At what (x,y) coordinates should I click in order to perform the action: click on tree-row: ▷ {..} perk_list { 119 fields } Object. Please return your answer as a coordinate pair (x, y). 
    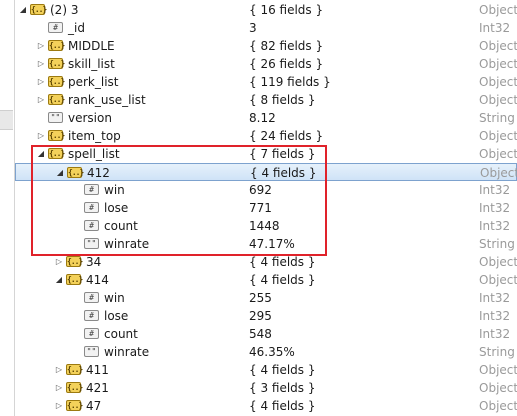
    Looking at the image, I should click on (266, 82).